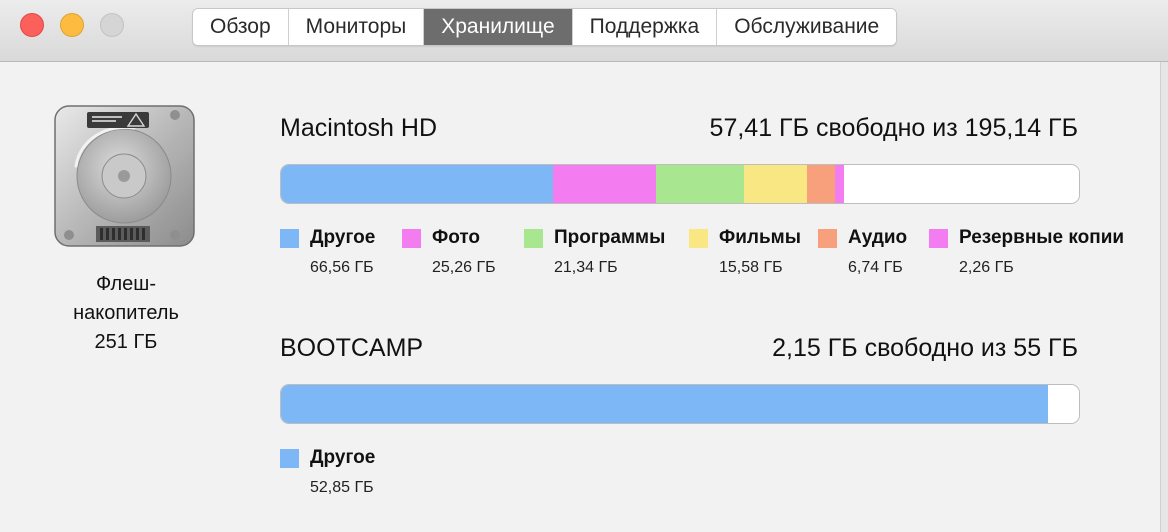 The width and height of the screenshot is (1168, 532). I want to click on legend-label: Аудио, so click(878, 237).